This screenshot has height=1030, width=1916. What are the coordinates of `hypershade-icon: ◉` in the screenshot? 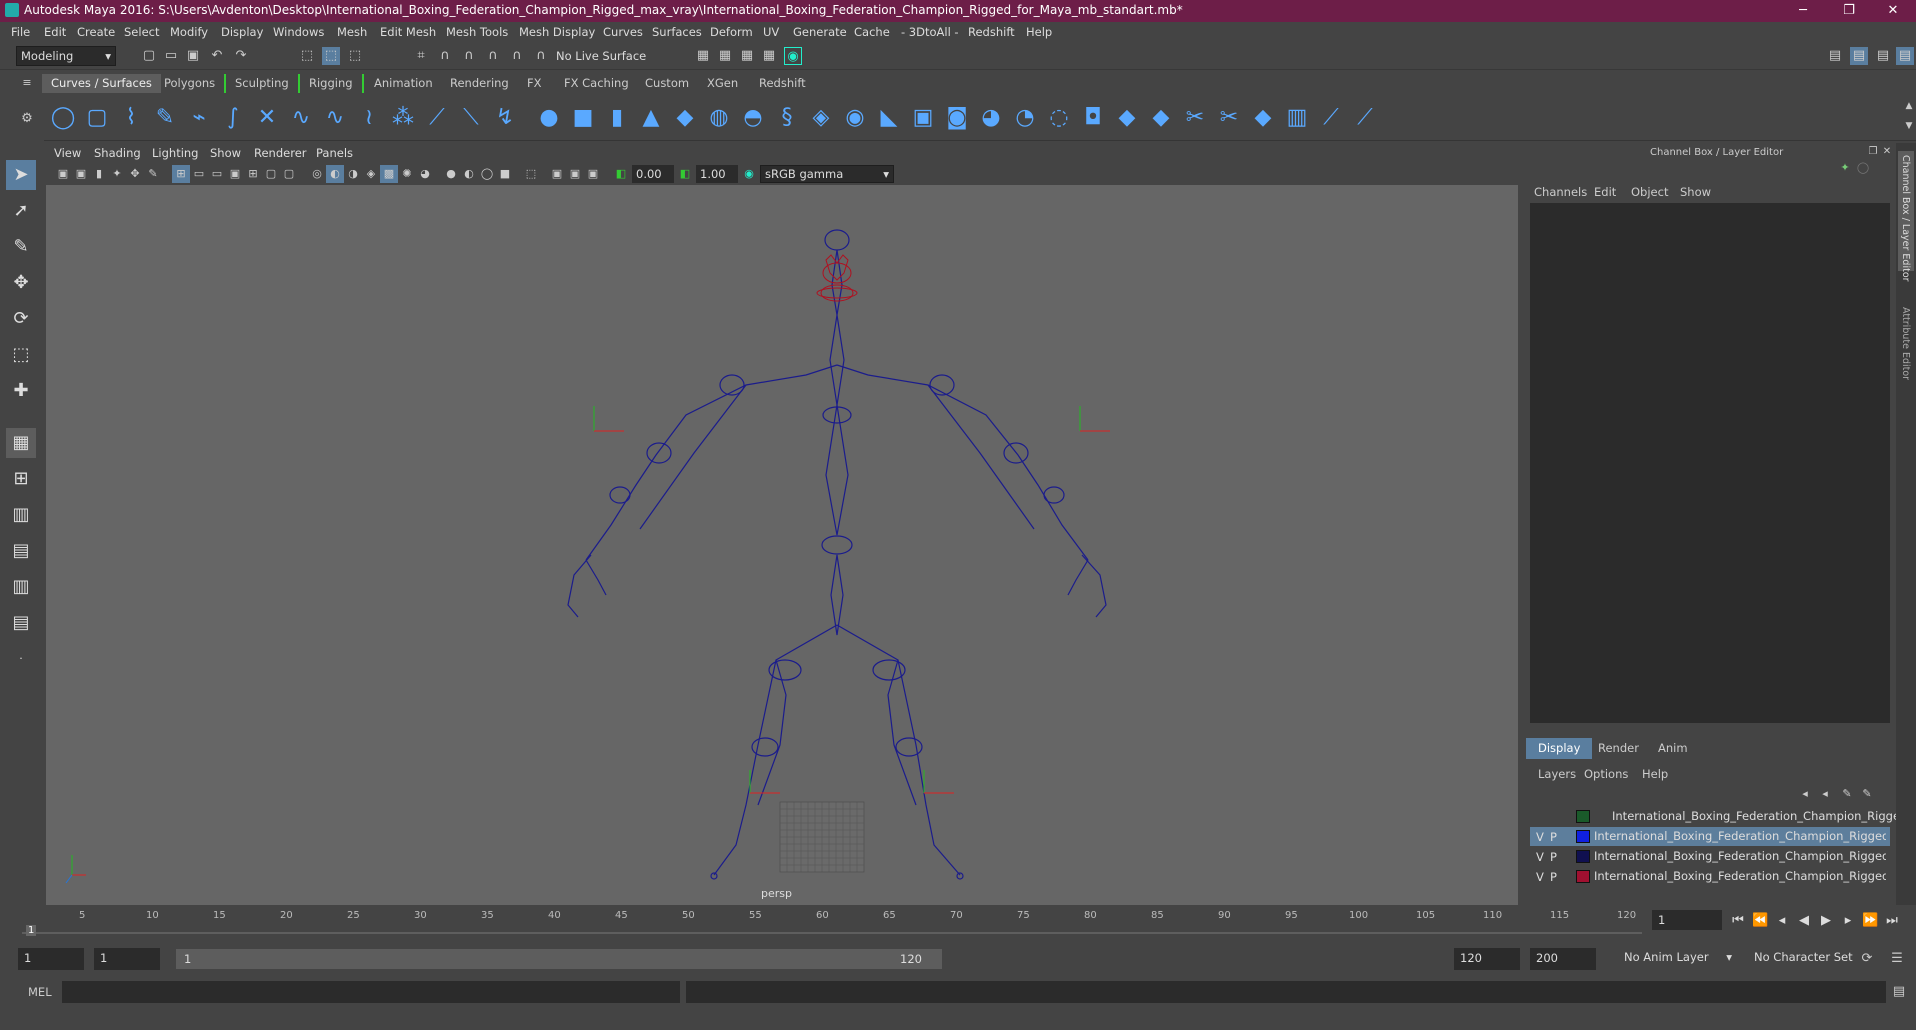 It's located at (793, 56).